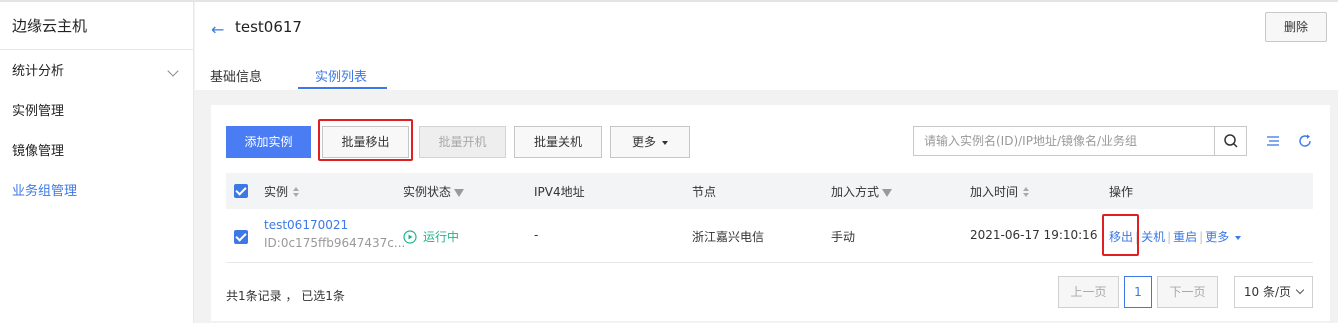  What do you see at coordinates (306, 225) in the screenshot?
I see `instance-name-link: test06170021` at bounding box center [306, 225].